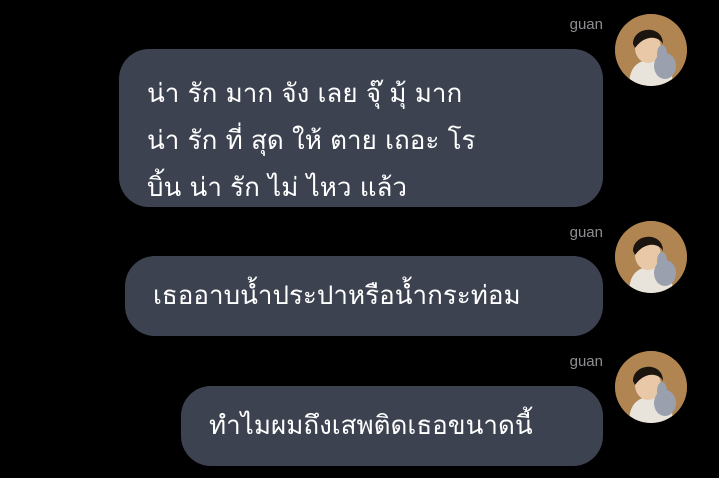 This screenshot has width=719, height=478. I want to click on message-text-line: เธออาบน้ำประปาหรือน้ำกระท่อม, so click(337, 296).